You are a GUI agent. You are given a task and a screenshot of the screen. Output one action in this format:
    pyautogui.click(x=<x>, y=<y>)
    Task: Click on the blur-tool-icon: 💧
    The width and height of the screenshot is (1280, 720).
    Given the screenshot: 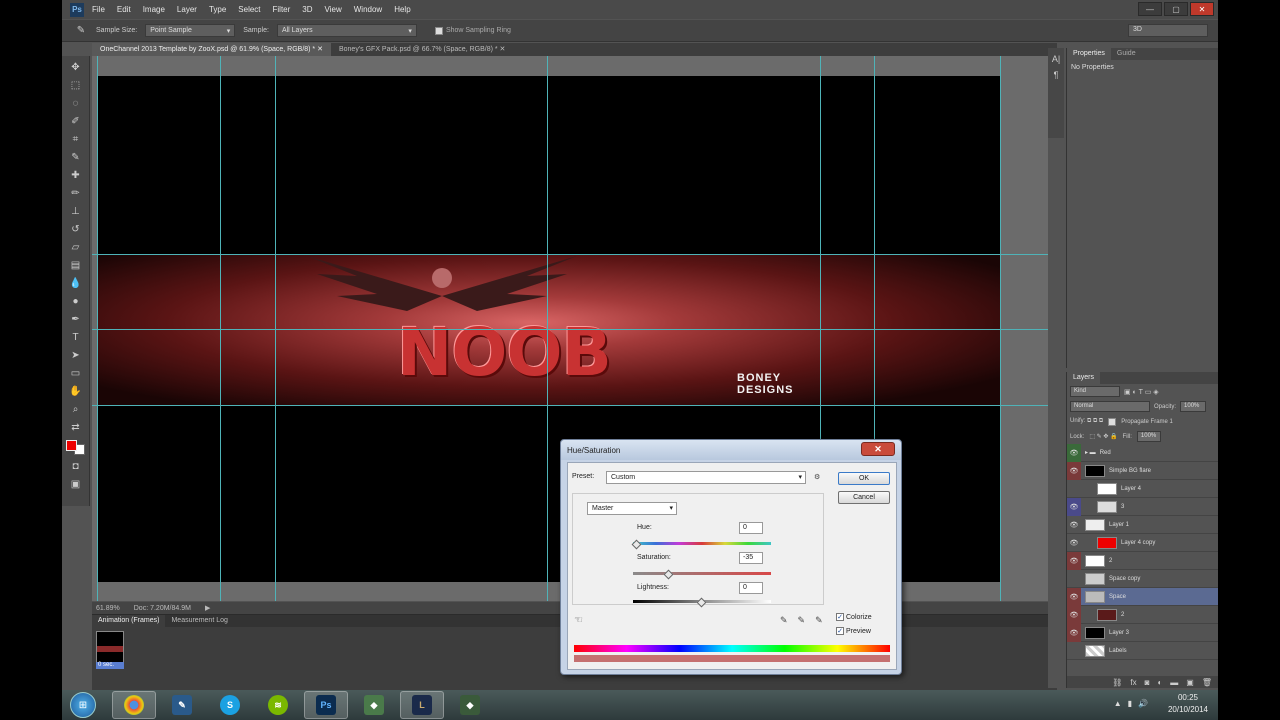 What is the action you would take?
    pyautogui.click(x=76, y=284)
    